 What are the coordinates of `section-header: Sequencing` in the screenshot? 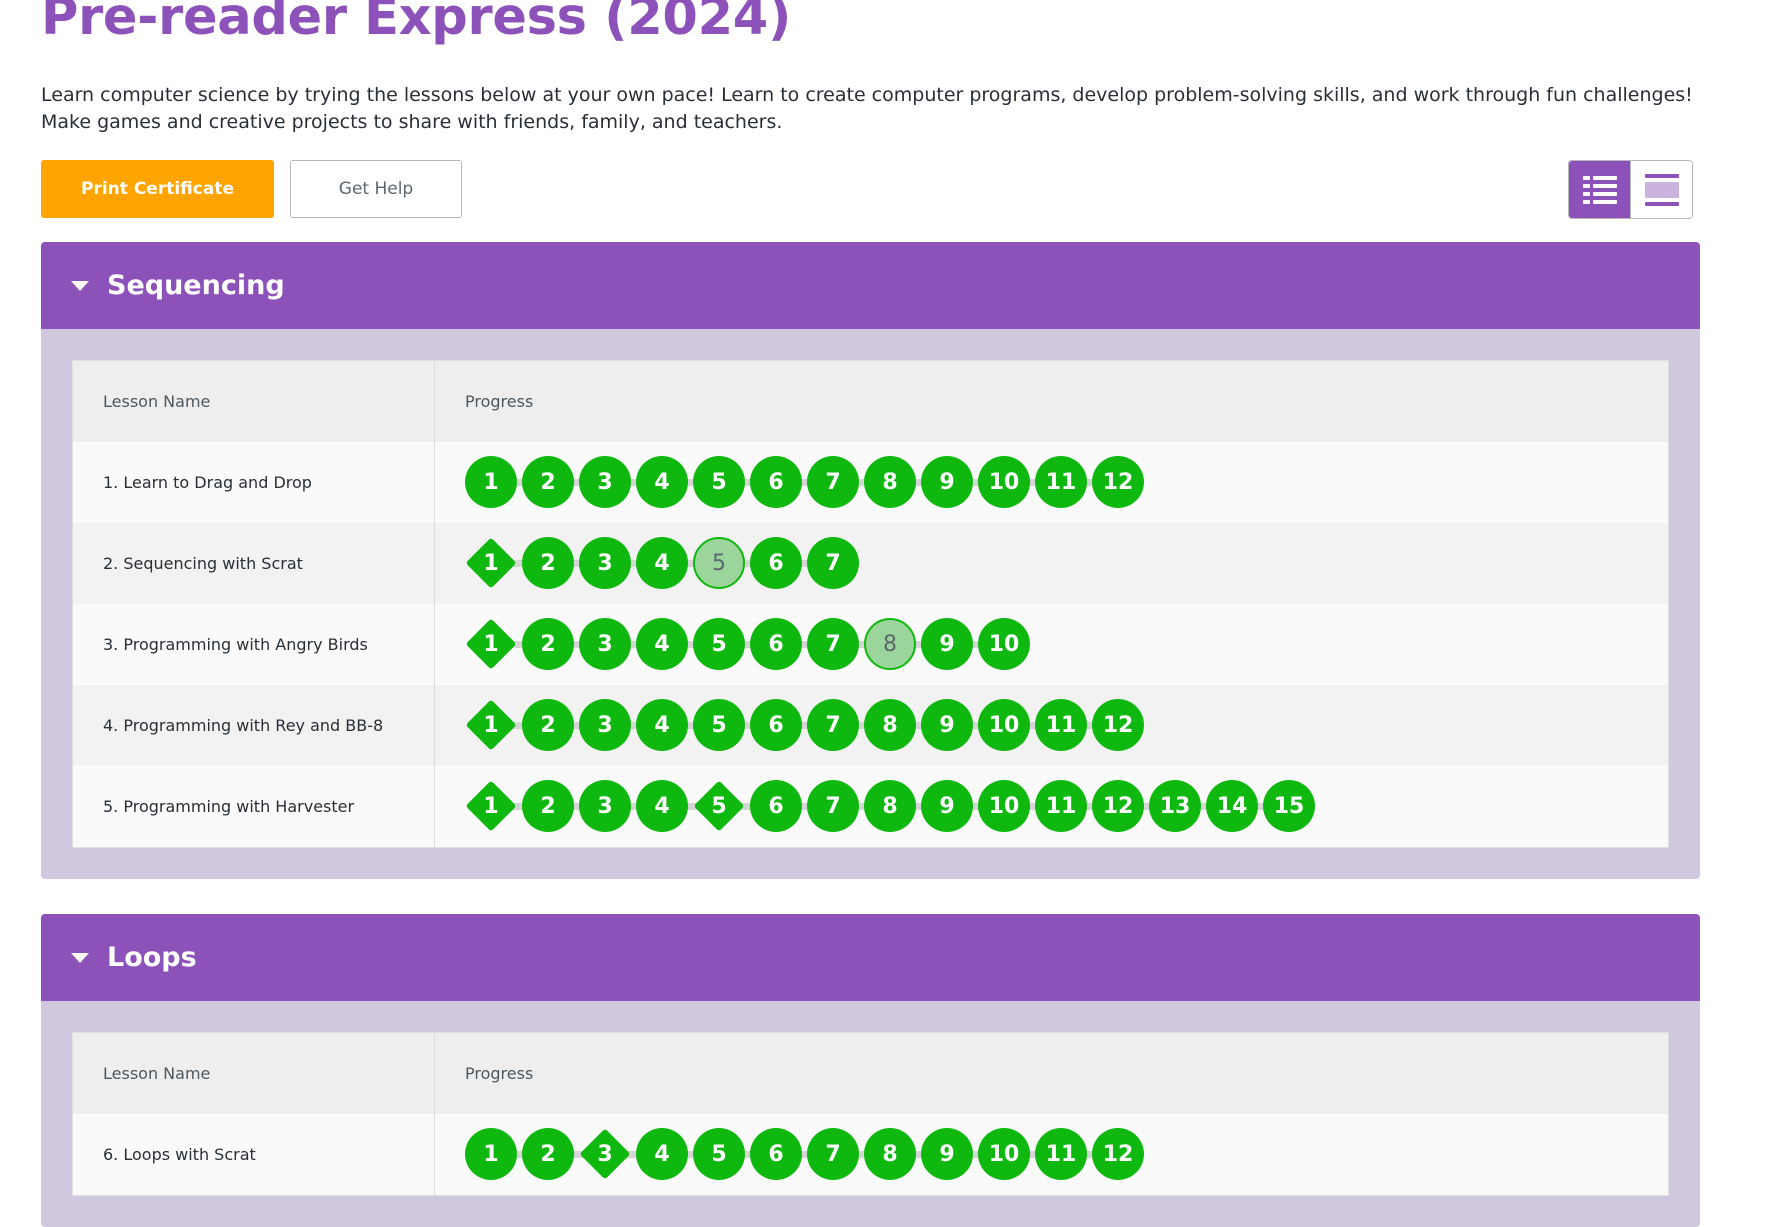 It's located at (870, 285).